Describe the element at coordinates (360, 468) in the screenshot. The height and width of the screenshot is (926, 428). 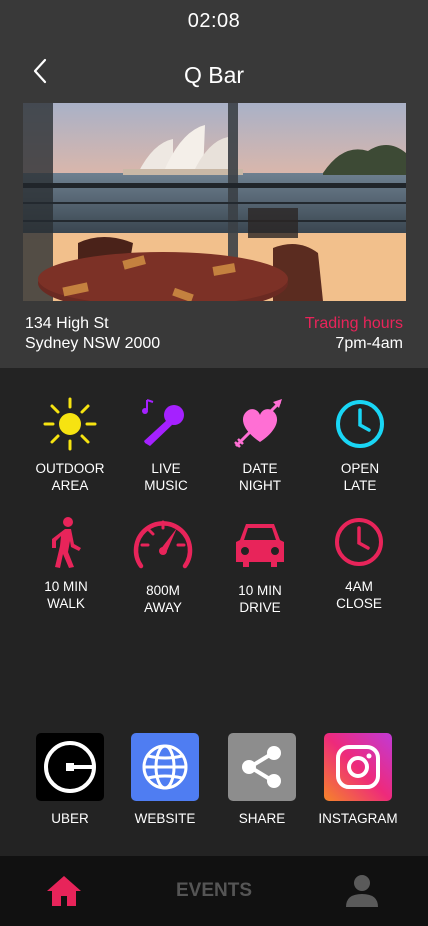
I see `feature-label-line1: OPEN` at that location.